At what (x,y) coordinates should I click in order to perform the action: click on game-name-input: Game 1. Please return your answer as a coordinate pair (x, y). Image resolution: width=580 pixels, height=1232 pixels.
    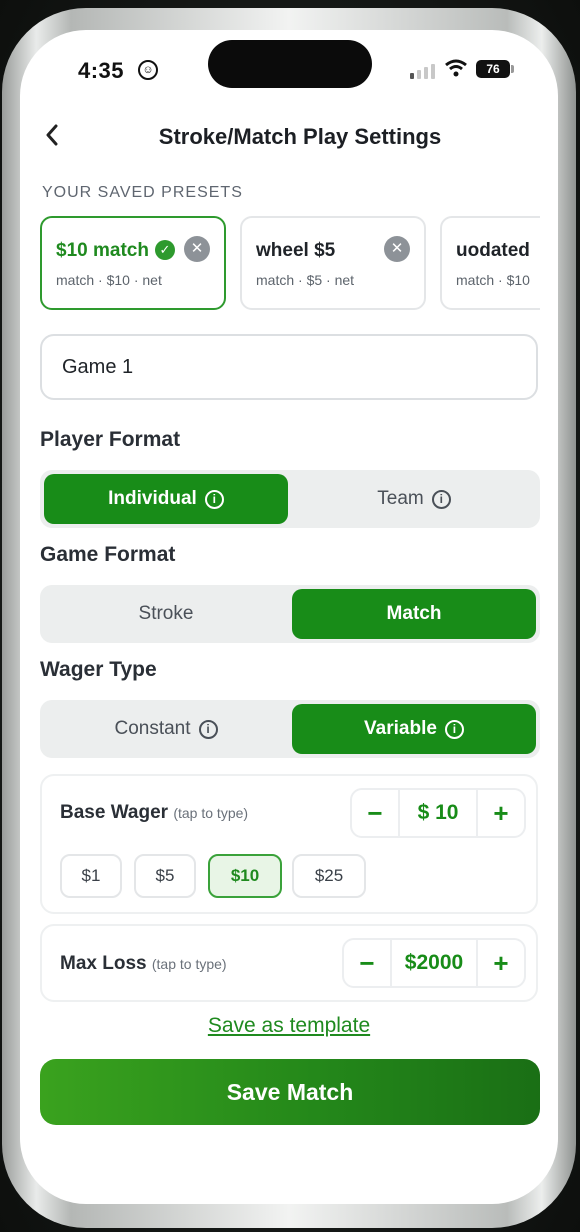
    Looking at the image, I should click on (289, 367).